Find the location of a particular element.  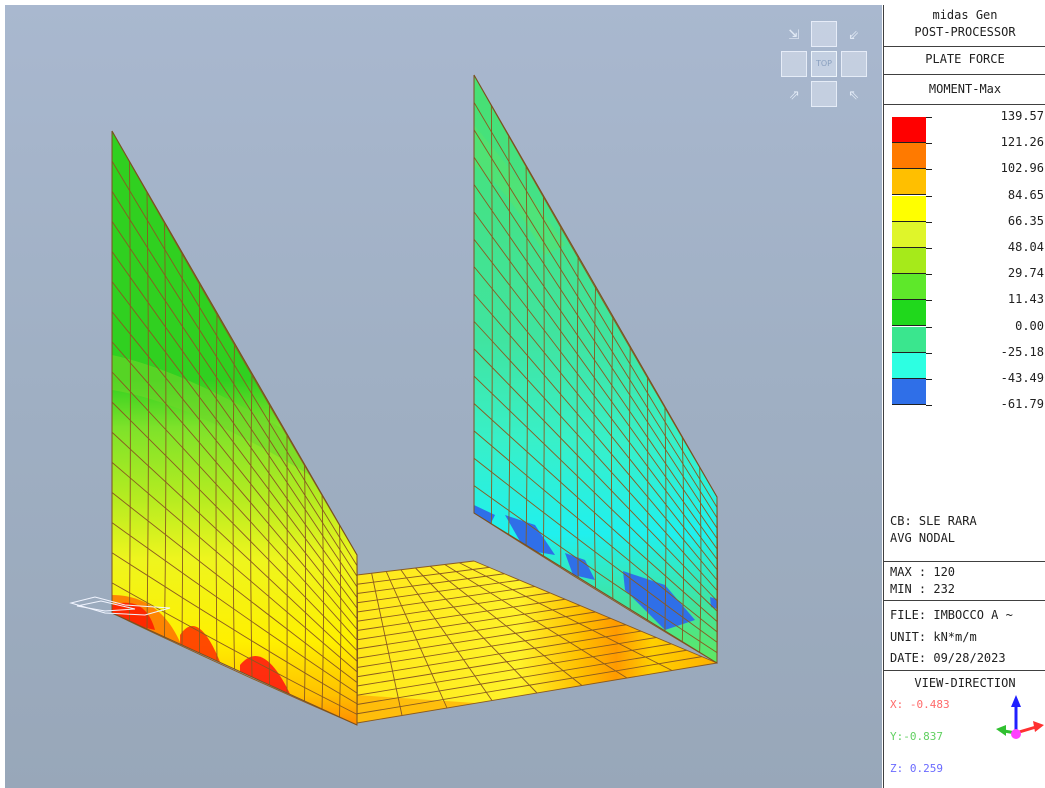

averaging-method: AVG NODAL is located at coordinates (923, 538).